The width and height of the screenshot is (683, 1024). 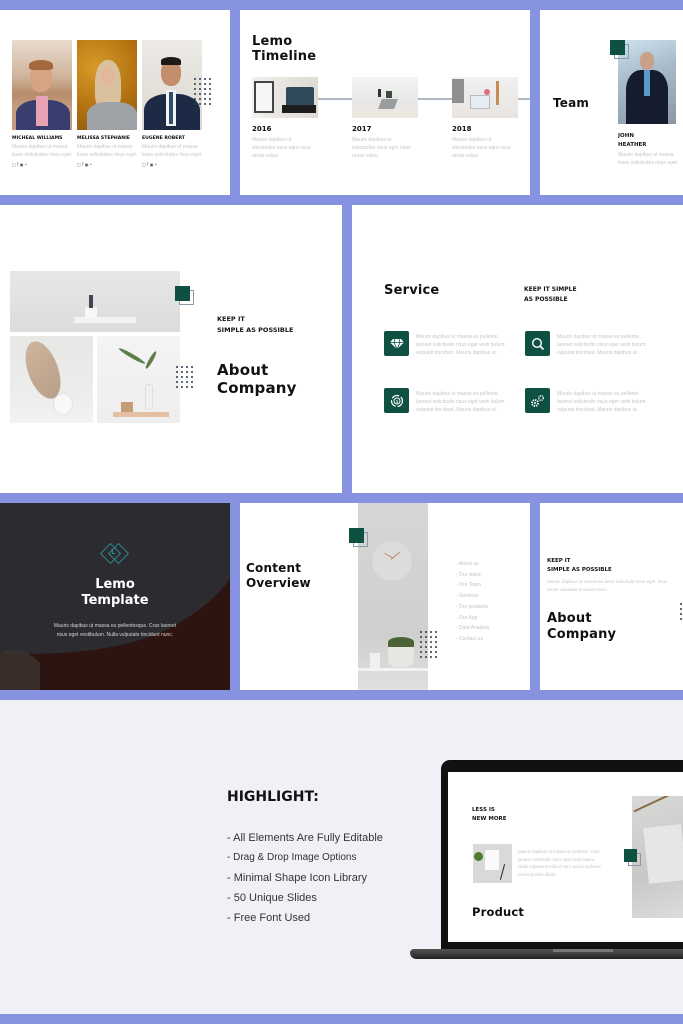 I want to click on timeline-title: Lemo Timeline, so click(x=284, y=49).